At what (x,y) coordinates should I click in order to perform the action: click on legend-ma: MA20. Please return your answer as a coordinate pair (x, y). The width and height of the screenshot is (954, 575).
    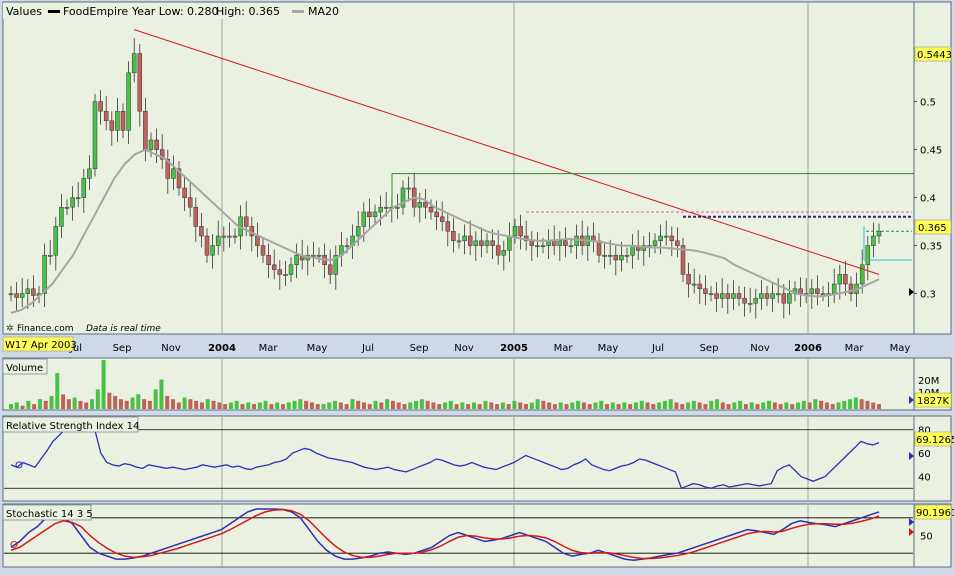
    Looking at the image, I should click on (323, 11).